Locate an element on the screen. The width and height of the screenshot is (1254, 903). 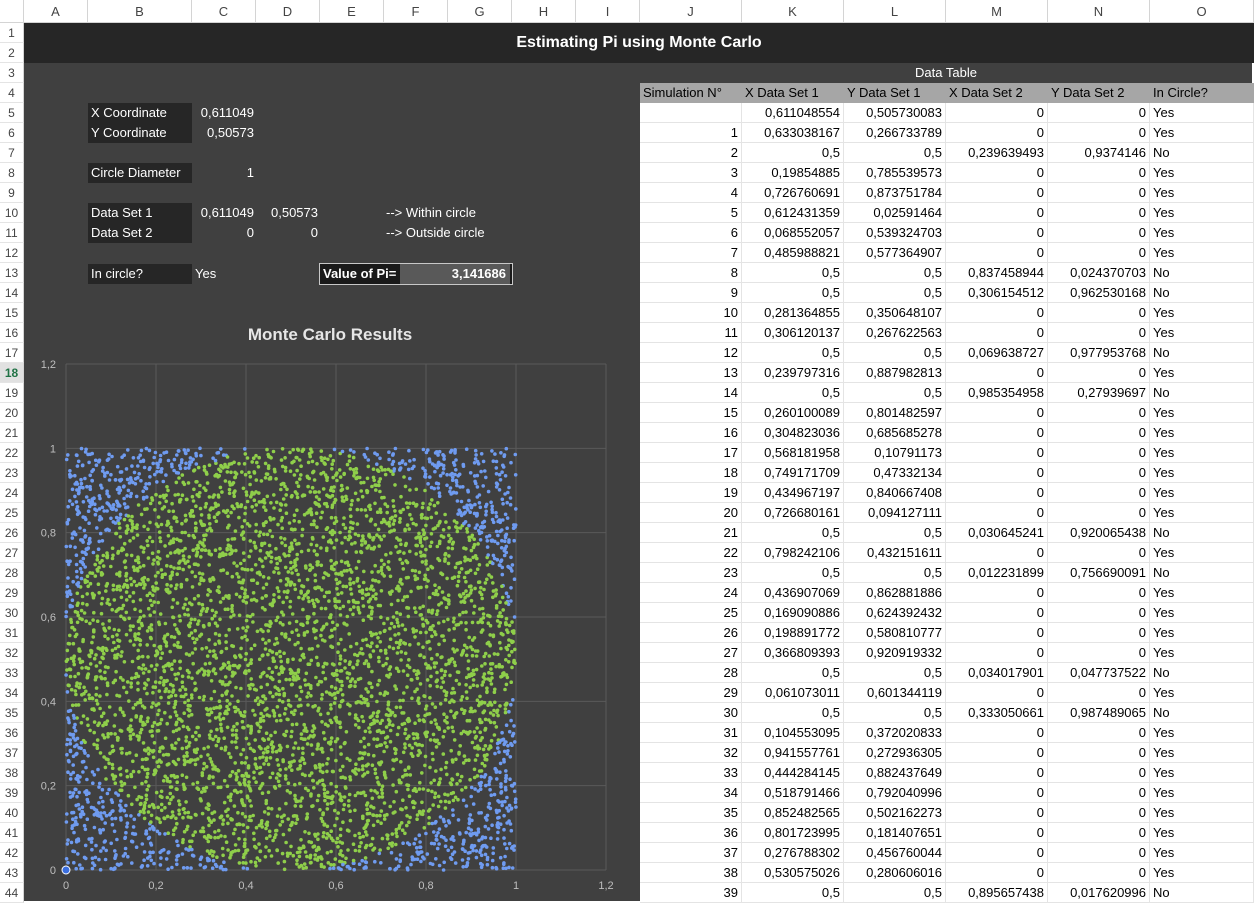
column-header-j: J is located at coordinates (691, 11).